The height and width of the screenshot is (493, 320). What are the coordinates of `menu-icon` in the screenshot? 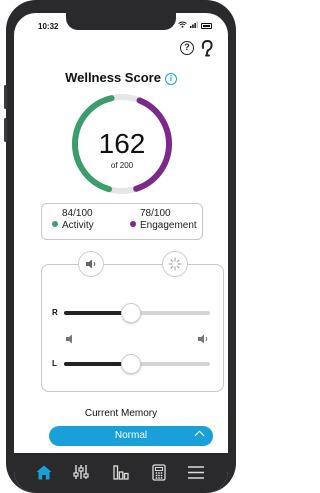 It's located at (196, 472).